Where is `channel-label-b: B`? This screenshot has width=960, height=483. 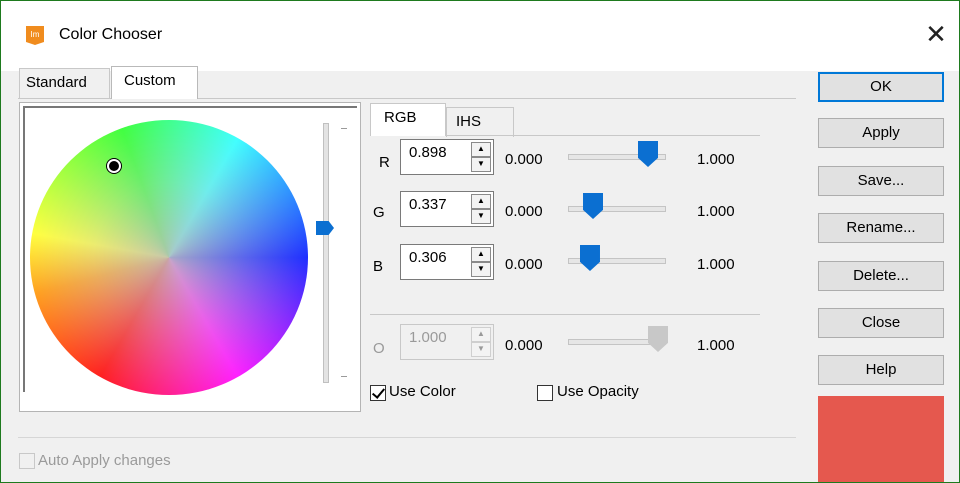
channel-label-b: B is located at coordinates (378, 266).